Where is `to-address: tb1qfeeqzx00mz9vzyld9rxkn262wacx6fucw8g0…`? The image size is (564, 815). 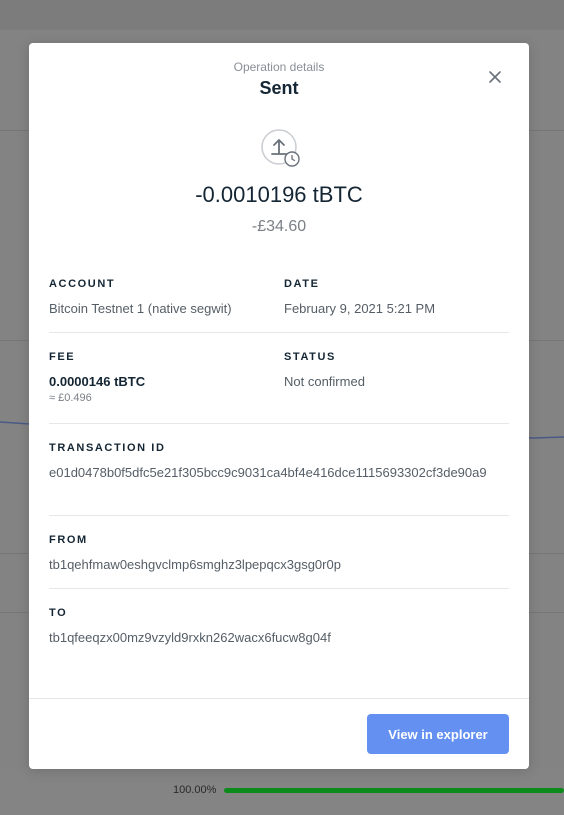
to-address: tb1qfeeqzx00mz9vzyld9rxkn262wacx6fucw8g0… is located at coordinates (279, 637).